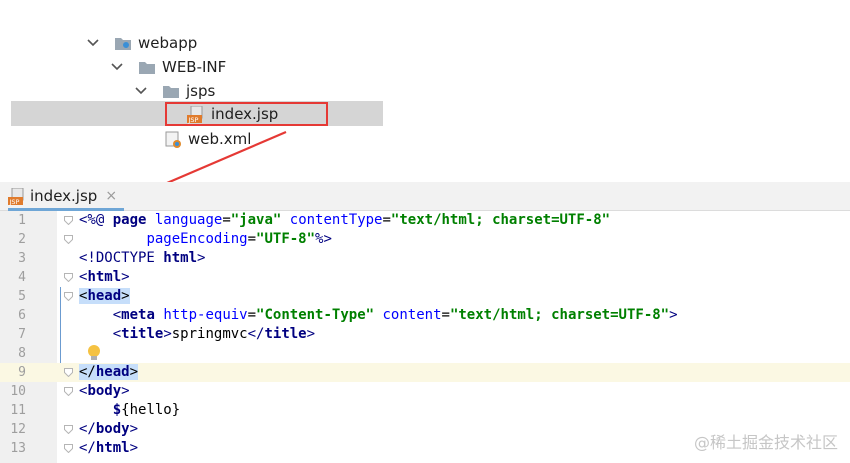 The height and width of the screenshot is (463, 850). I want to click on code-token: meta, so click(142, 315).